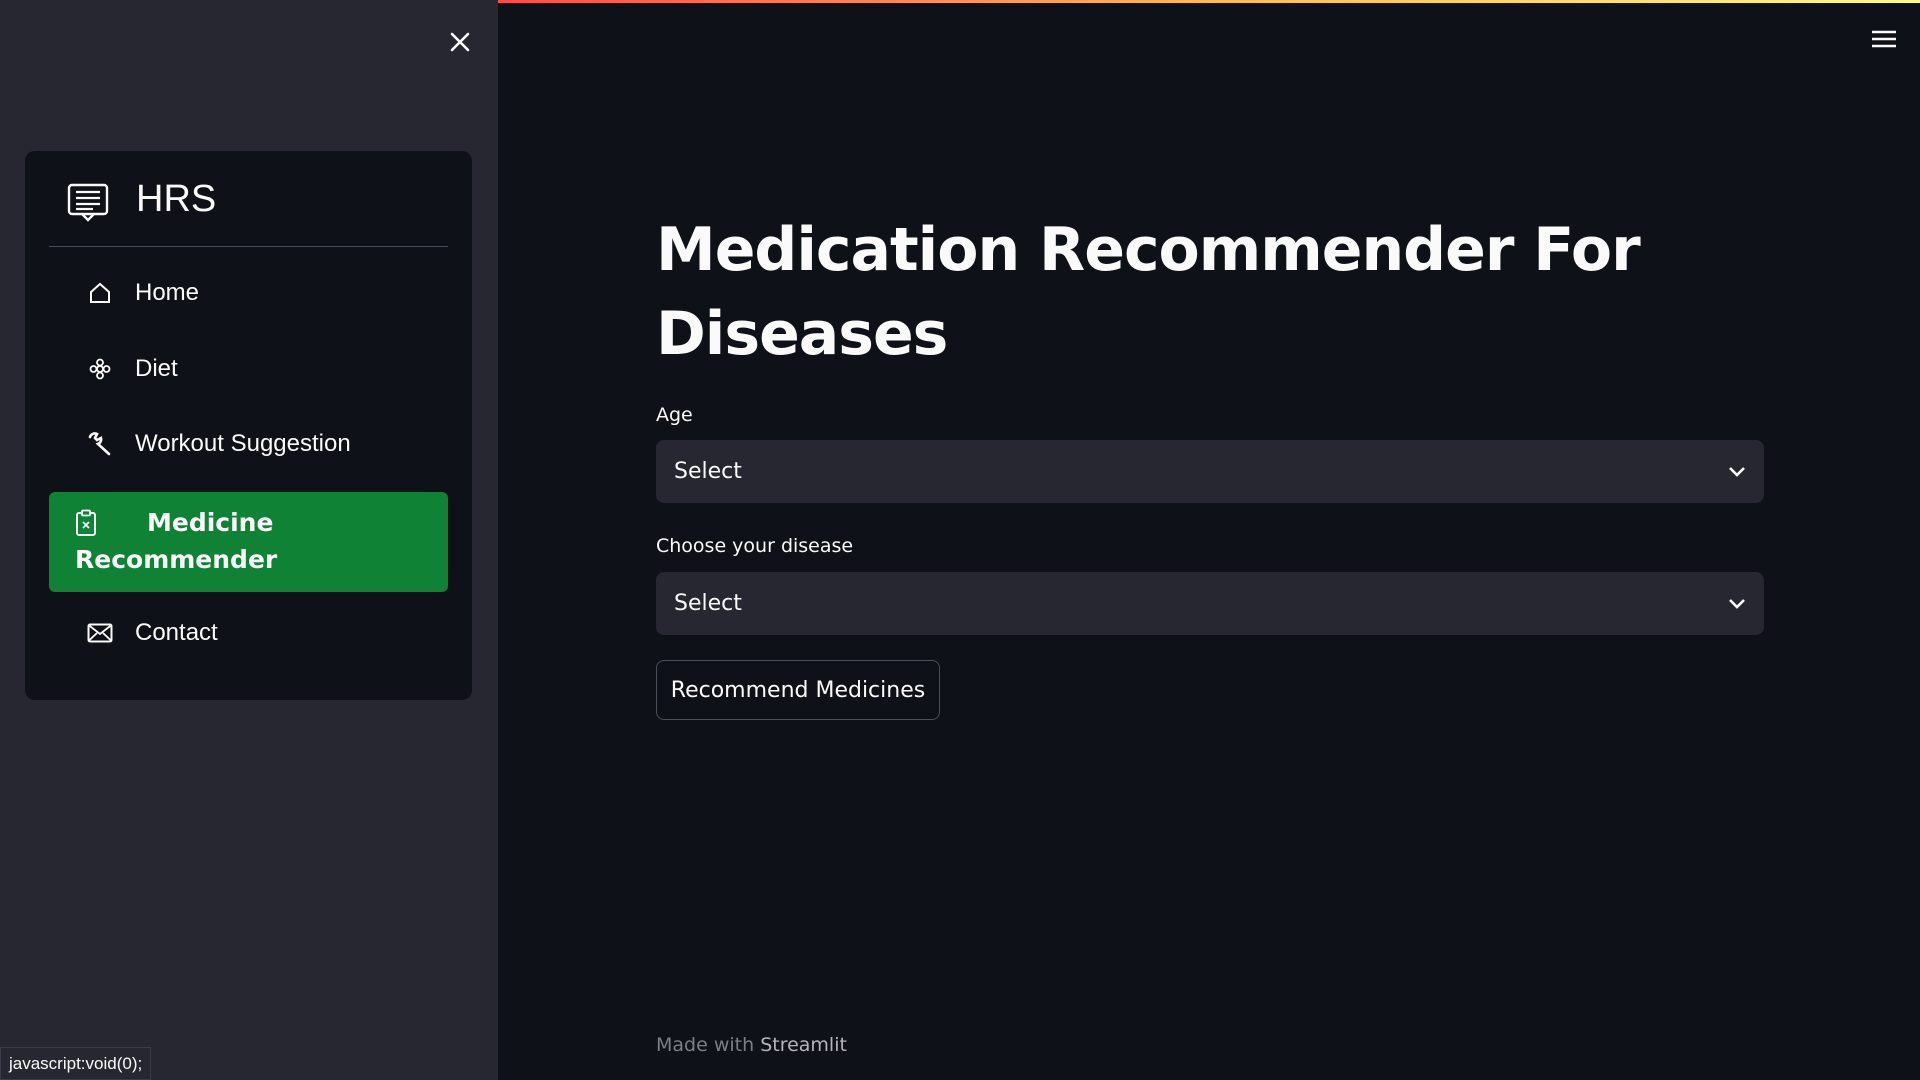  Describe the element at coordinates (100, 293) in the screenshot. I see `home-icon` at that location.